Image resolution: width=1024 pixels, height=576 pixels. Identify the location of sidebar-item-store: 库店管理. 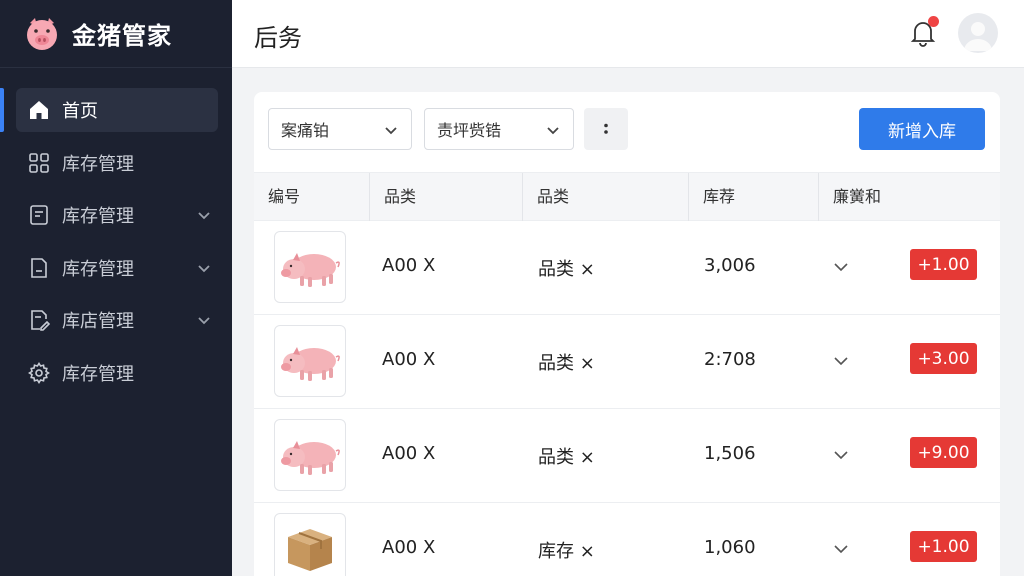
(117, 320).